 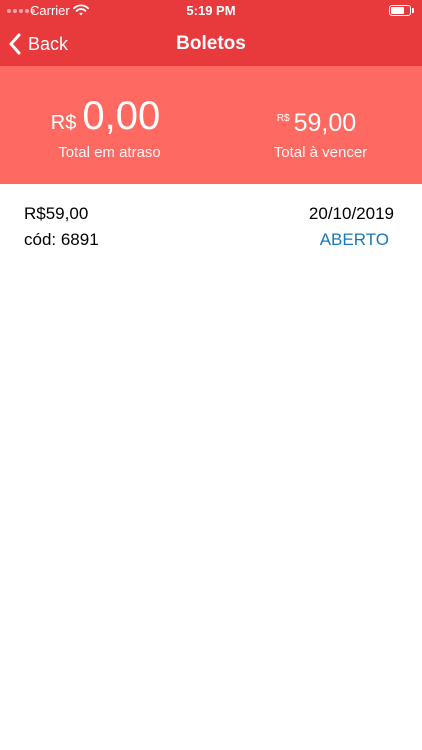 What do you see at coordinates (400, 10) in the screenshot?
I see `battery-icon` at bounding box center [400, 10].